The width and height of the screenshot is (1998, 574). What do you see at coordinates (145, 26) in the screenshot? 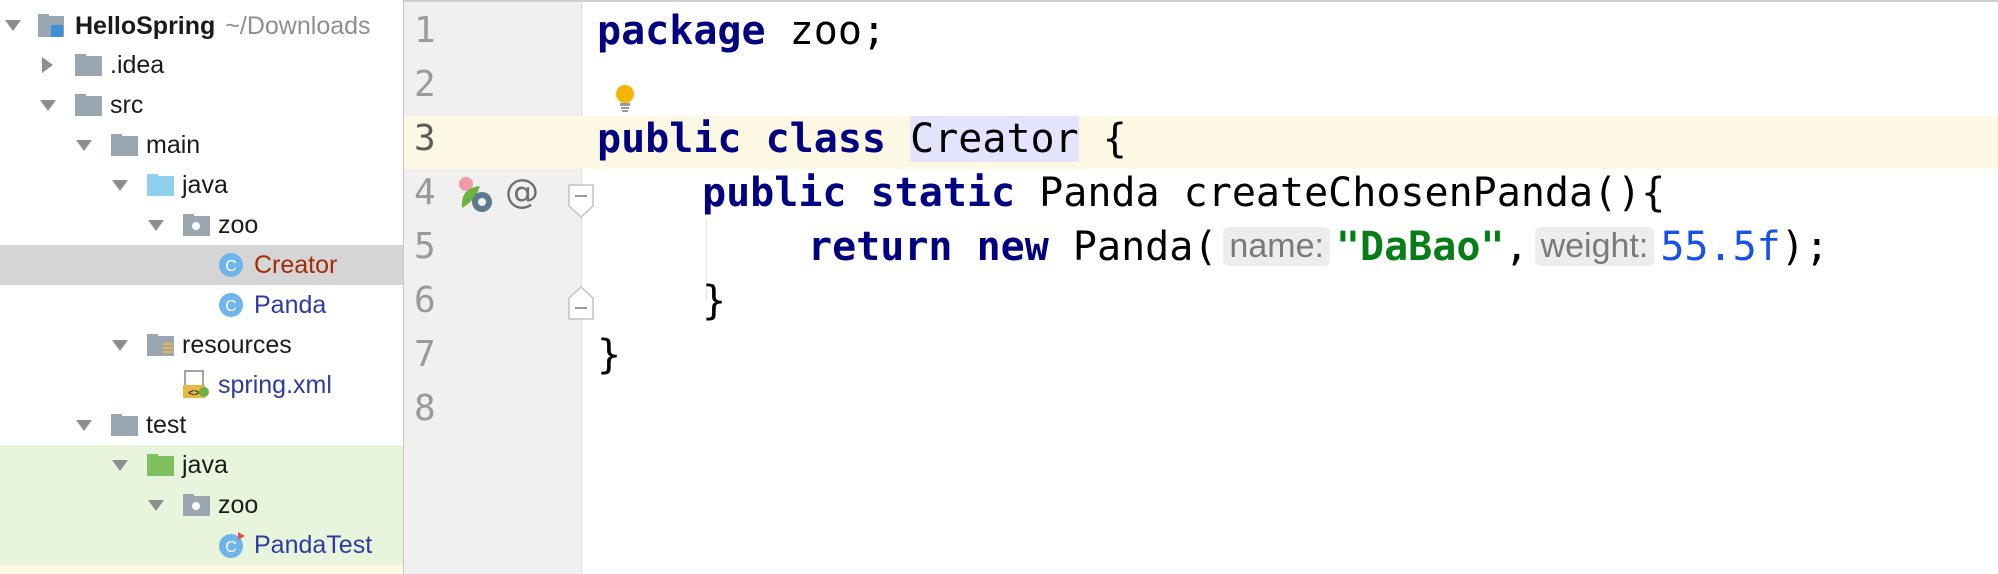
I see `project-name: HelloSpring` at bounding box center [145, 26].